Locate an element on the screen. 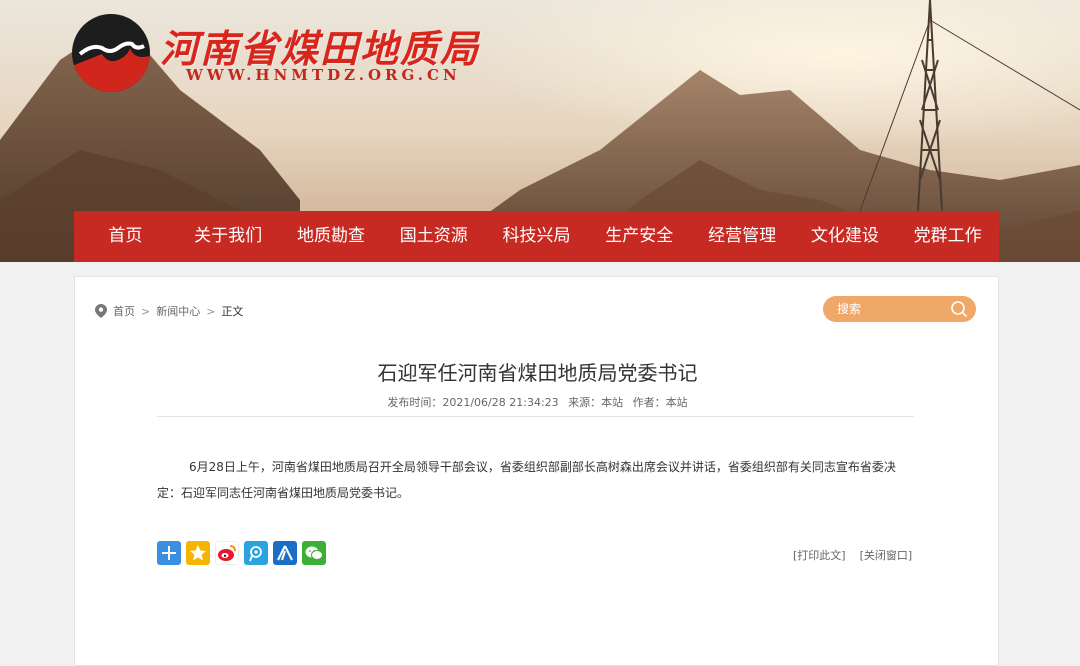 The image size is (1080, 666). nav-item-party: 党群工作 is located at coordinates (947, 236).